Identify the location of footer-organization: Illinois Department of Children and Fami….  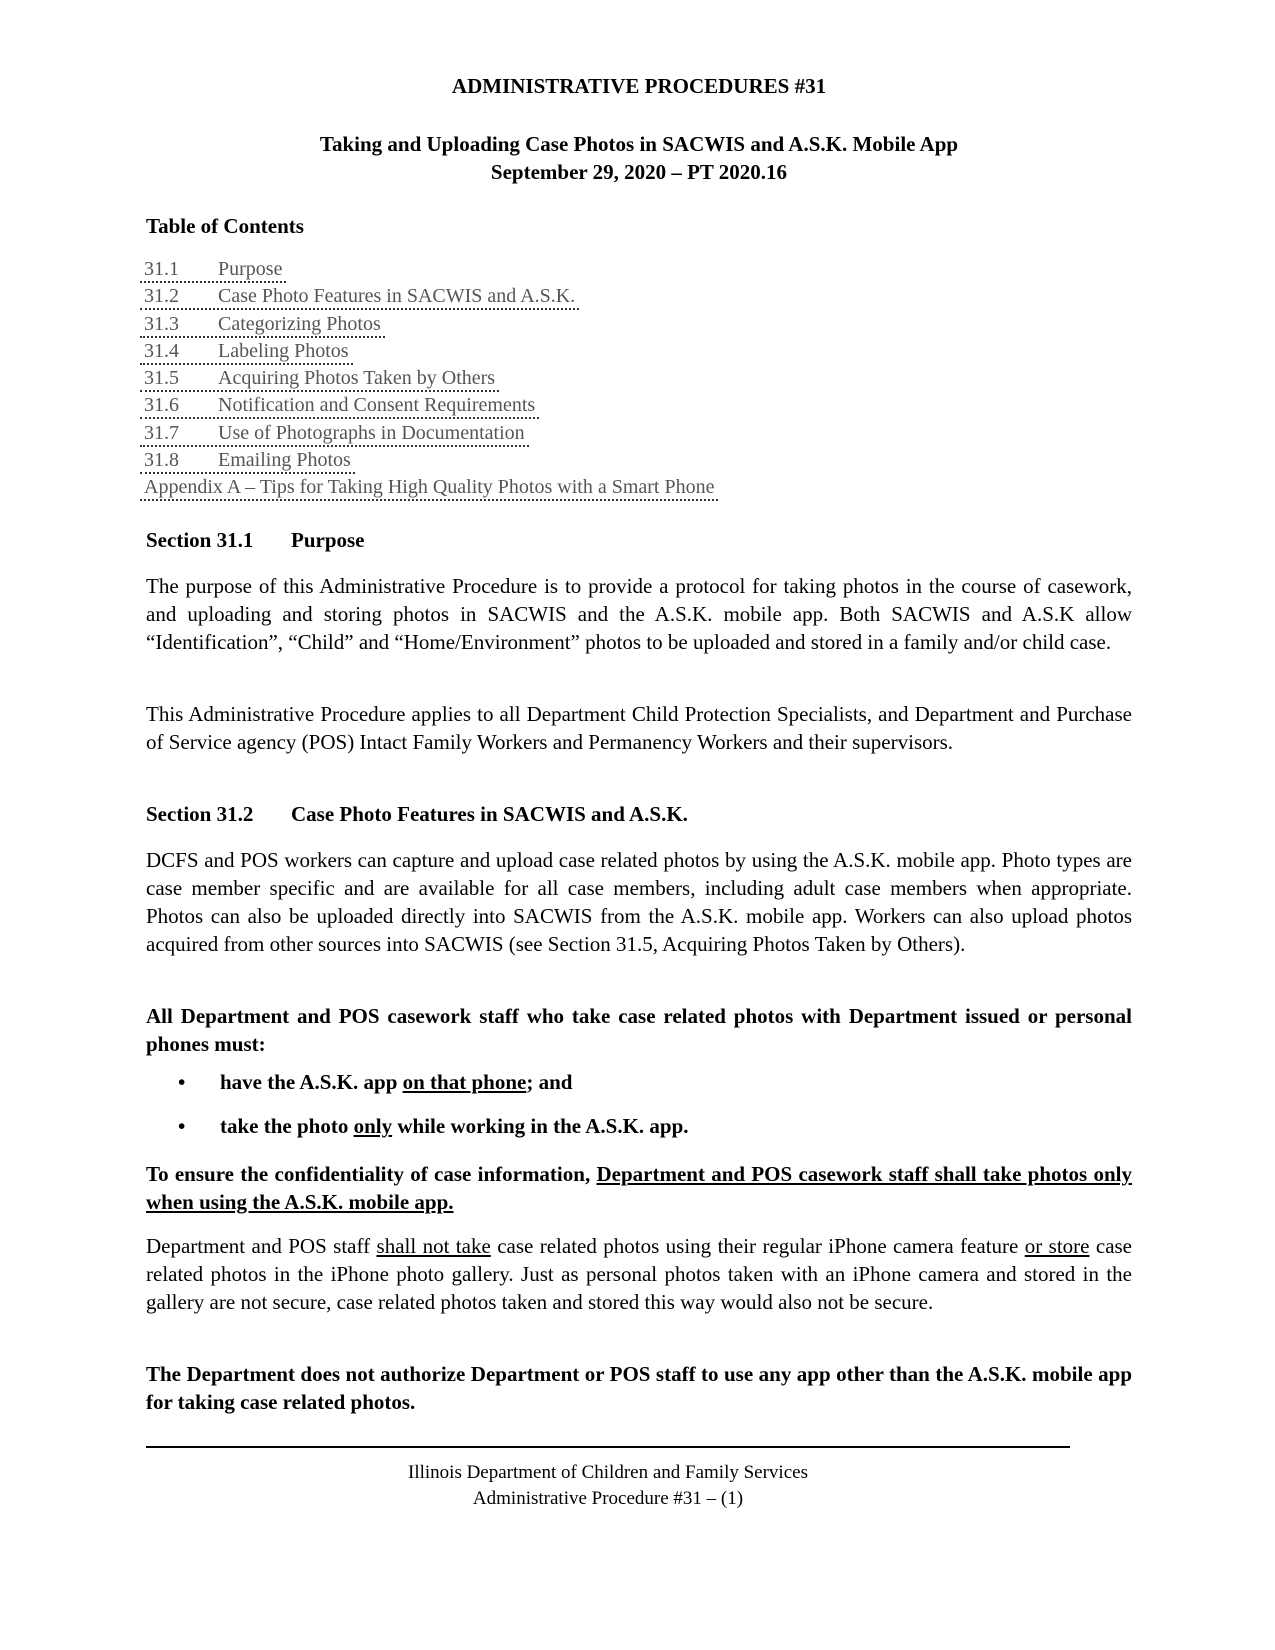
(608, 1472).